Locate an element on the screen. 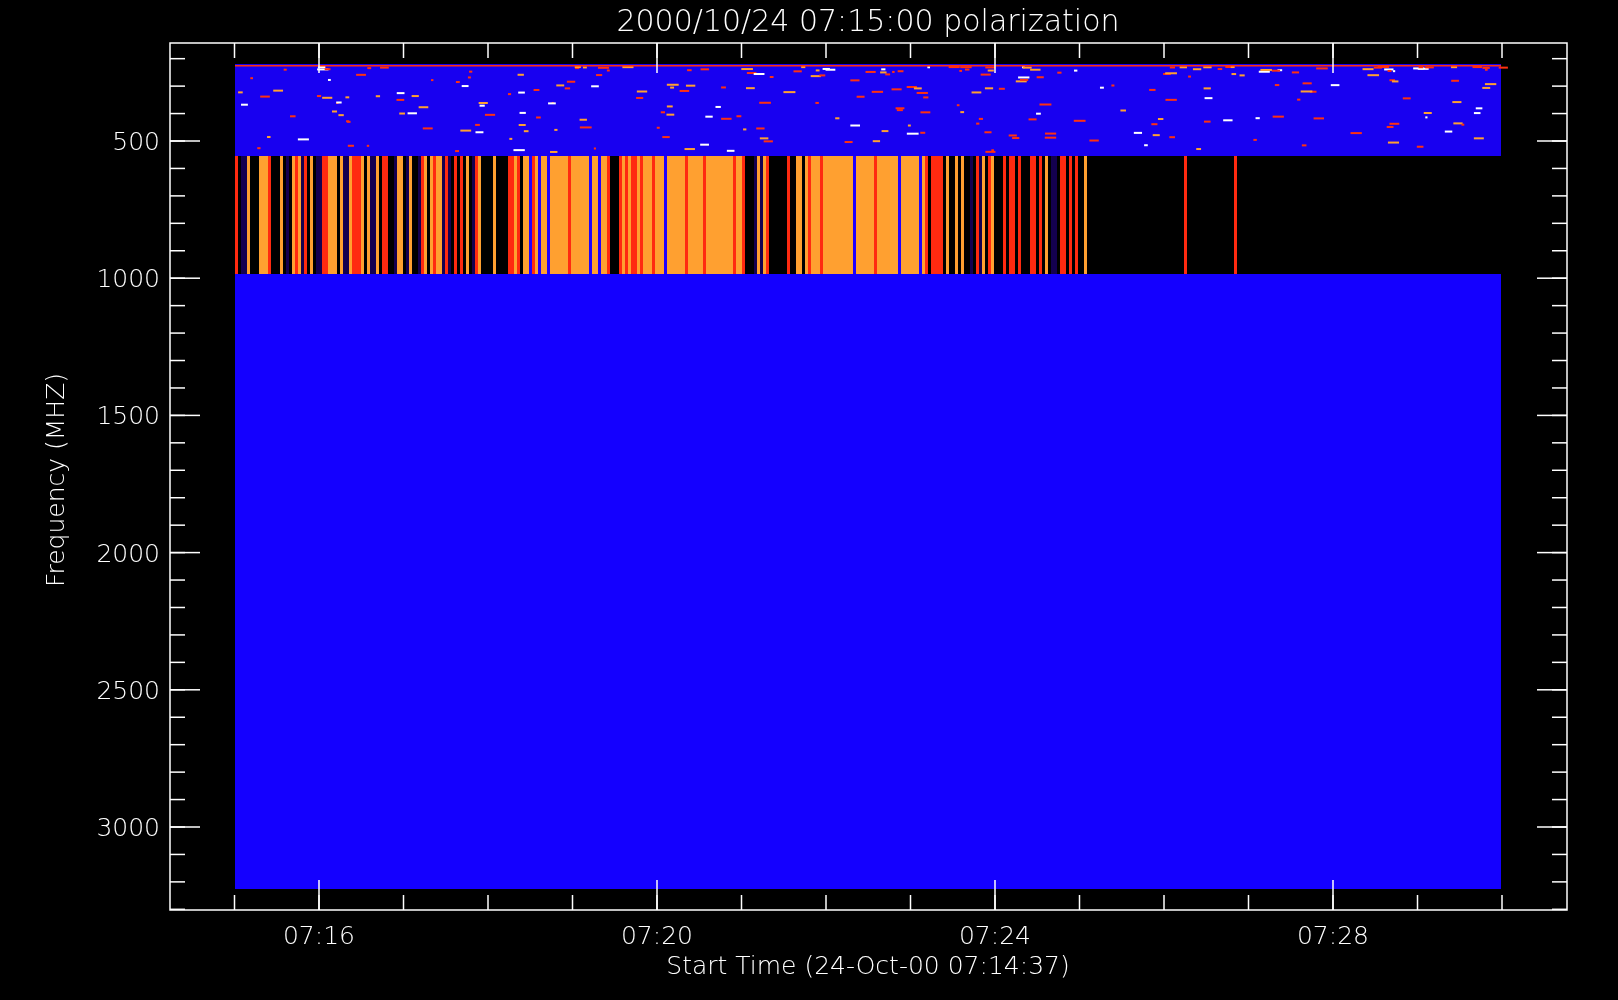 This screenshot has width=1618, height=1000. tick-label: 07:28 is located at coordinates (1333, 935).